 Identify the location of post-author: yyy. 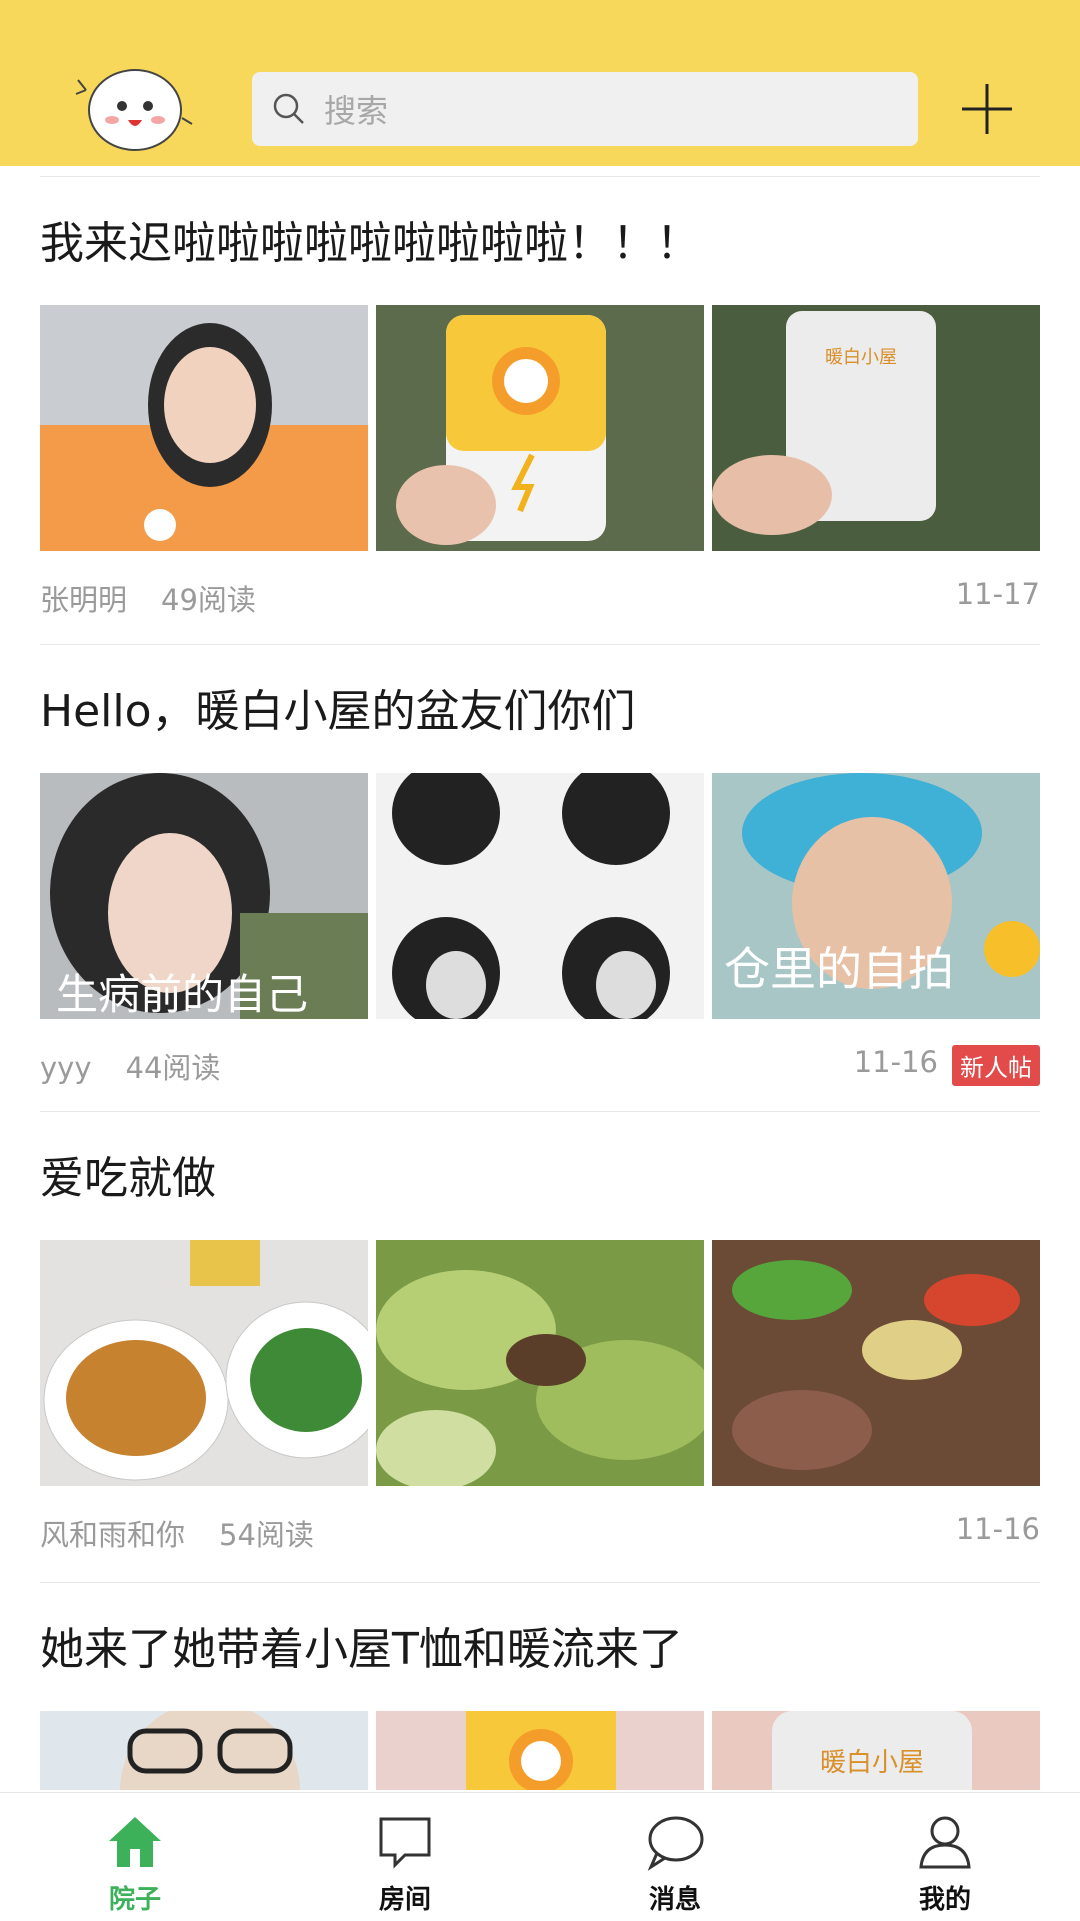
(66, 1068).